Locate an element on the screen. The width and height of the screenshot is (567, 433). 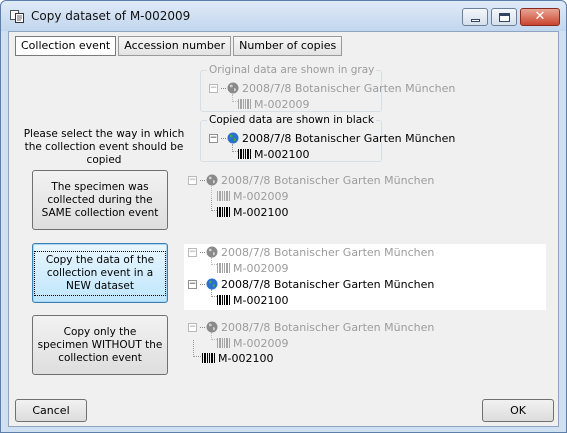
without-event-preview-event: − 2008/7/8 Botanischer Garten München is located at coordinates (311, 327).